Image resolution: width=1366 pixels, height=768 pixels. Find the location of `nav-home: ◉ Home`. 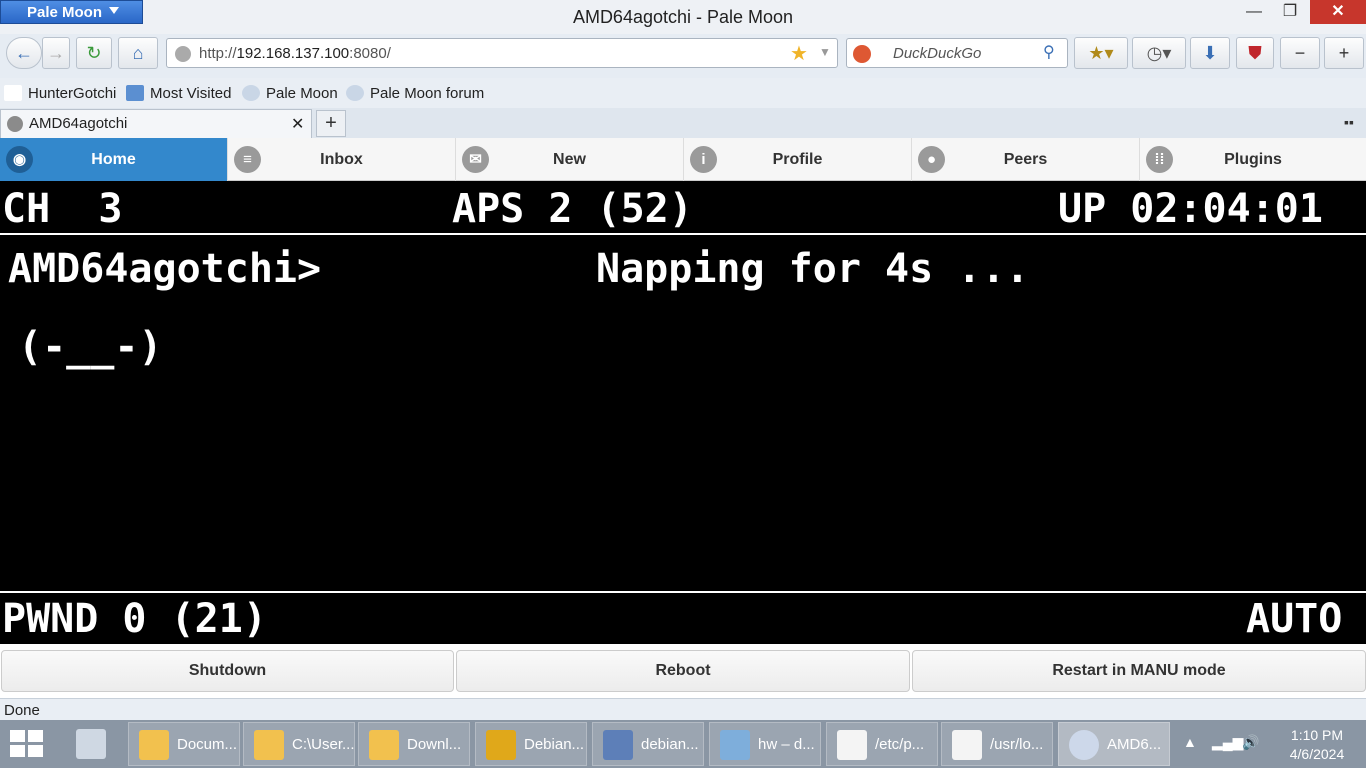

nav-home: ◉ Home is located at coordinates (114, 159).